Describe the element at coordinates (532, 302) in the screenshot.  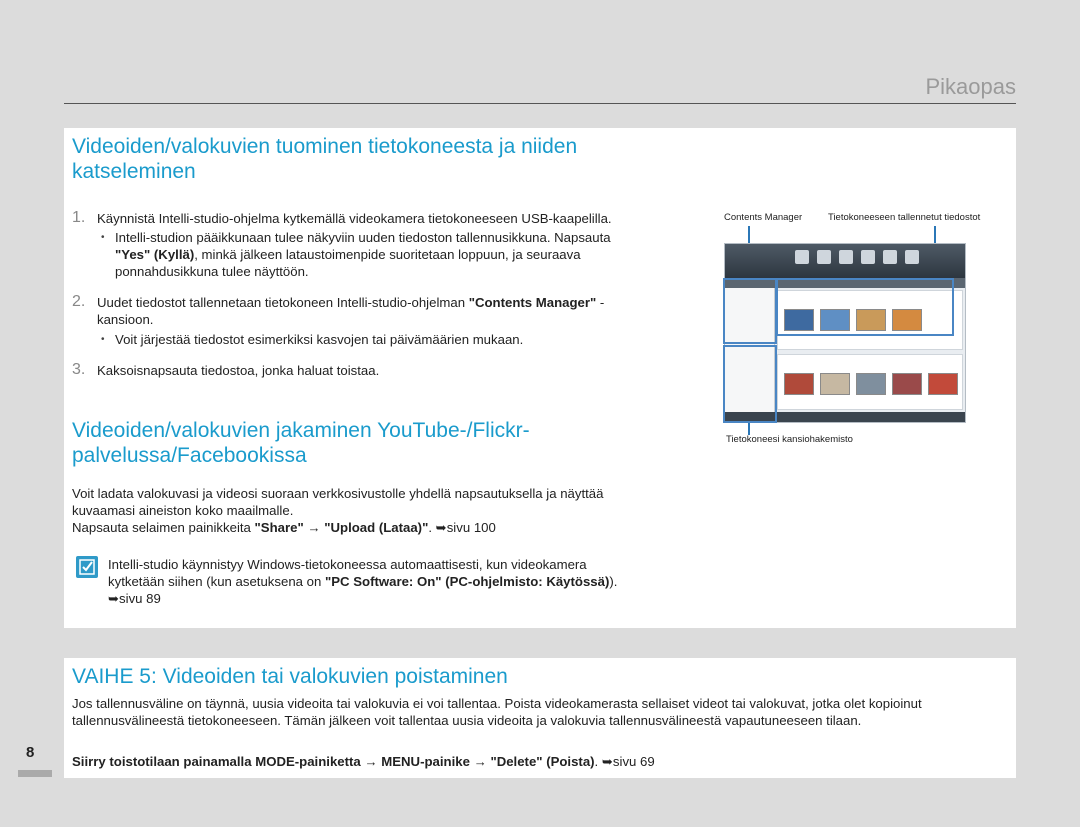
I see `step-bold-text: "Contents Manager"` at that location.